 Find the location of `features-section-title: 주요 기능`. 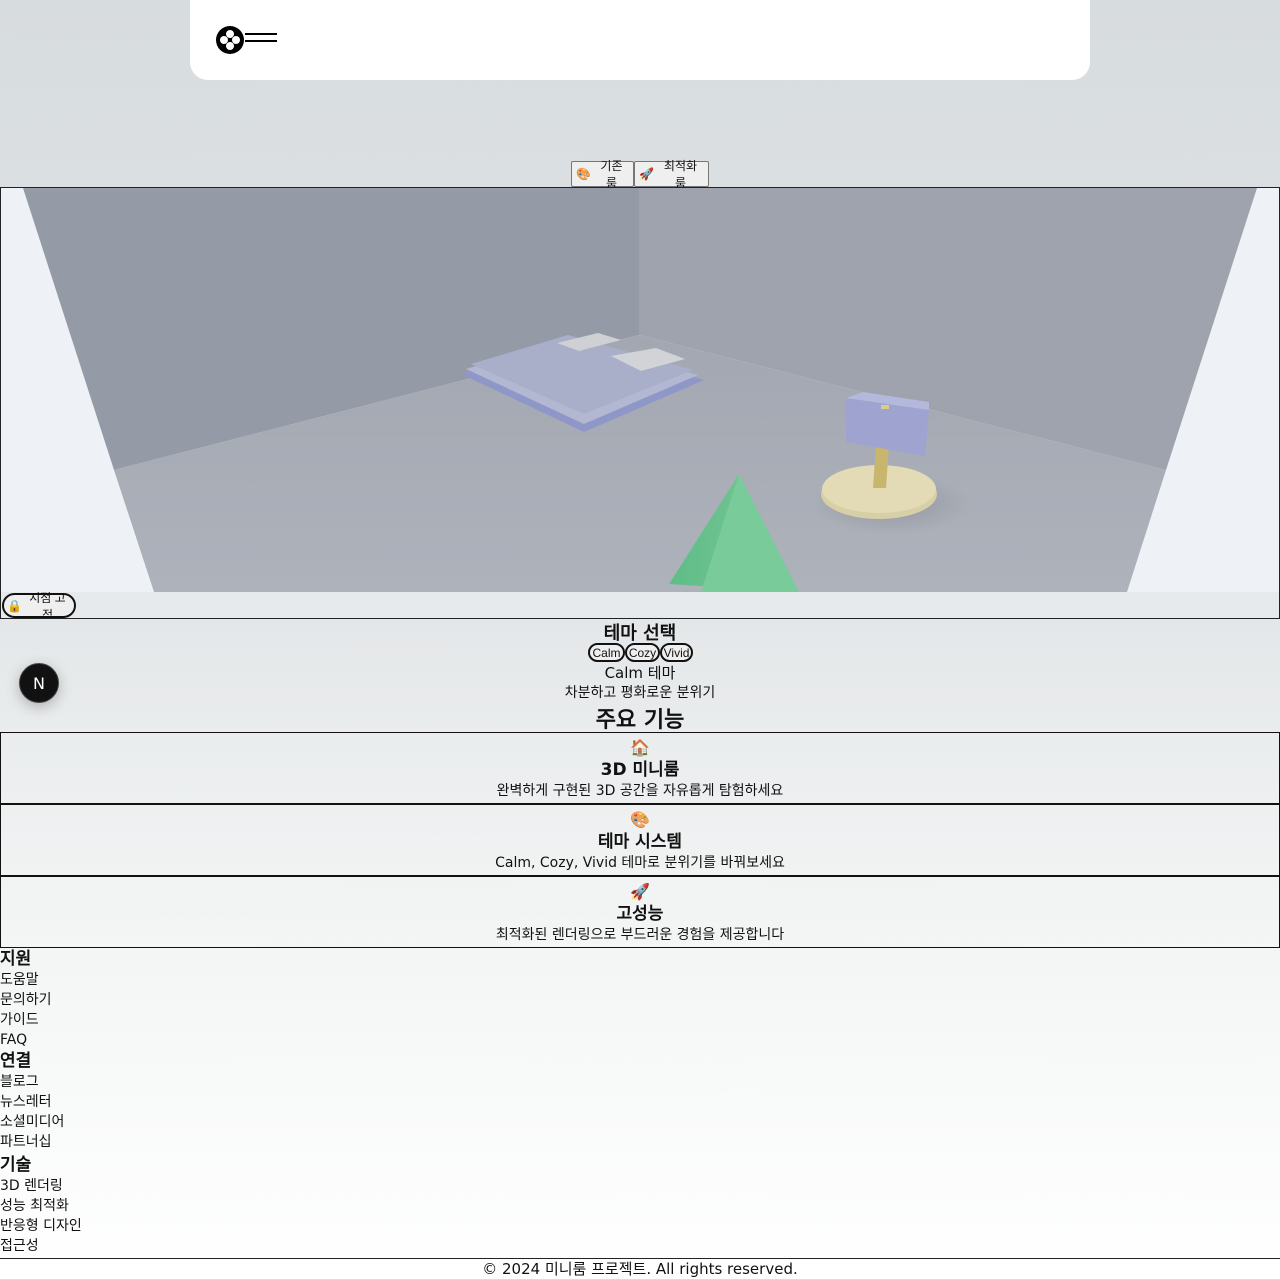

features-section-title: 주요 기능 is located at coordinates (640, 720).